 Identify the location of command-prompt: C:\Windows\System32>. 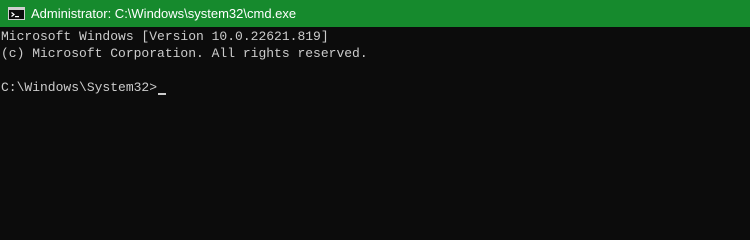
(79, 87).